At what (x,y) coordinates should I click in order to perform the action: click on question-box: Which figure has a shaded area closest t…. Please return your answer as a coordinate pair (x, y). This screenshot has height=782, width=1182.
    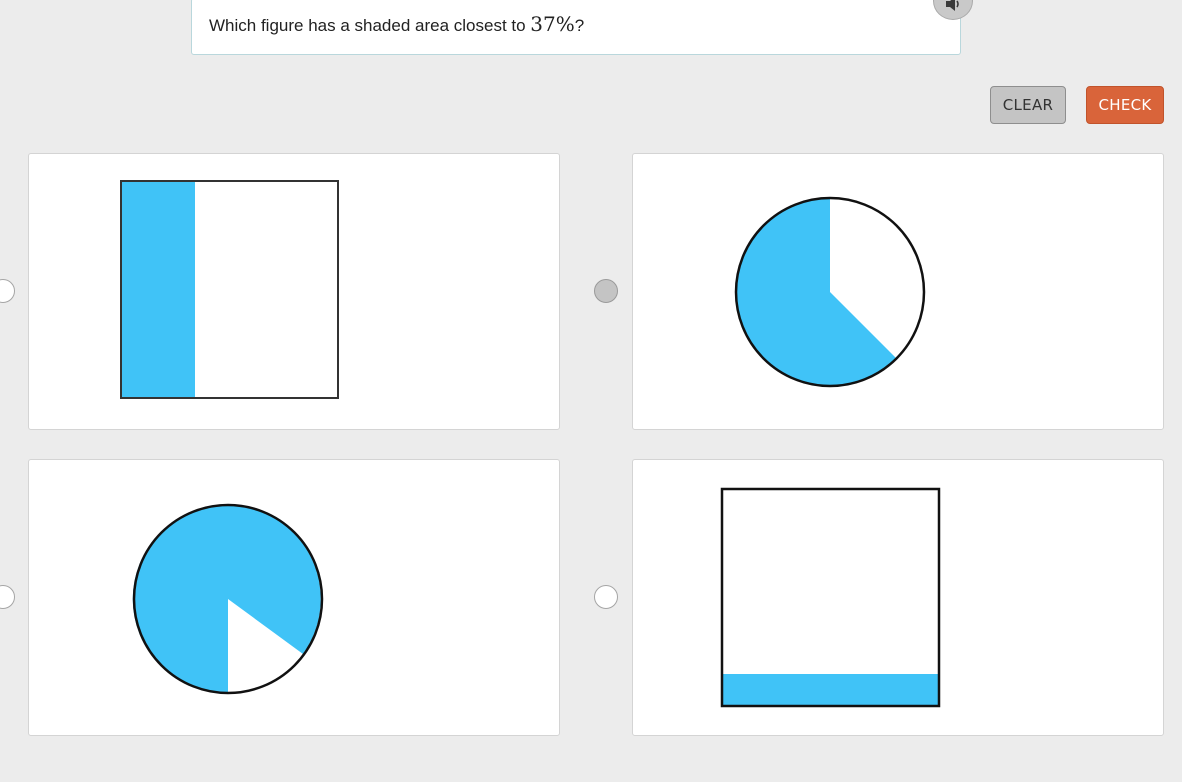
    Looking at the image, I should click on (576, 27).